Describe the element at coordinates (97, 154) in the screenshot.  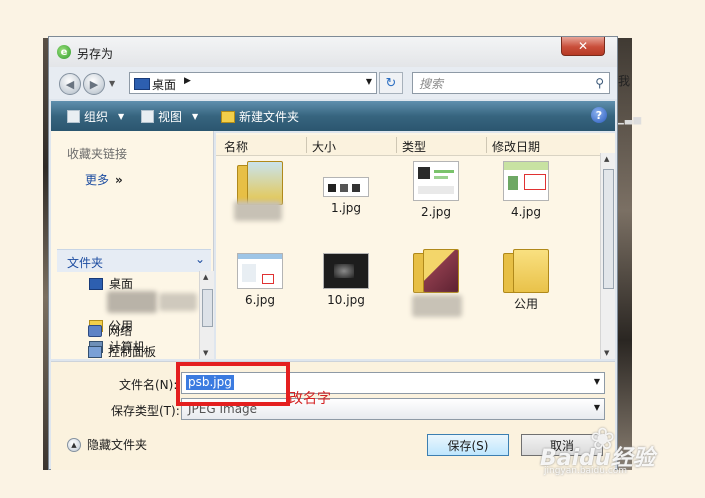
I see `favorites-header: 收藏夹链接` at that location.